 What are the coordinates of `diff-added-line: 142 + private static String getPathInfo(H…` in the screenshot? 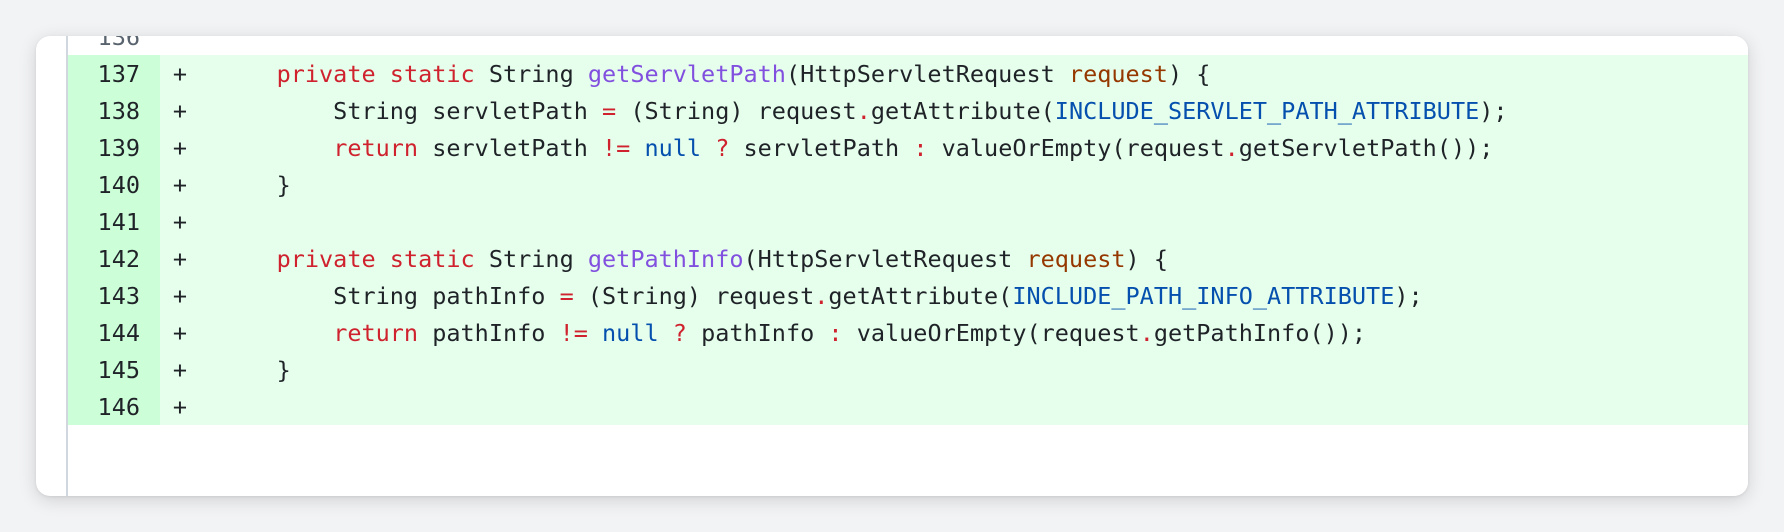 It's located at (908, 258).